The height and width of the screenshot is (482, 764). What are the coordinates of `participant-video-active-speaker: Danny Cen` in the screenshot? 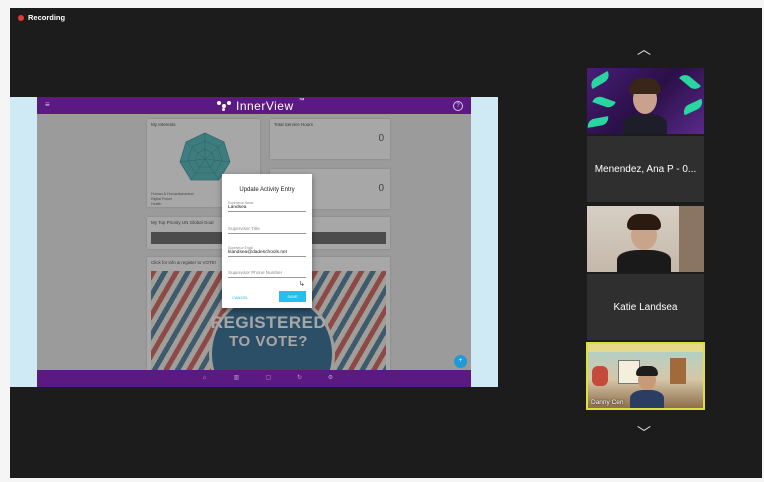 It's located at (645, 376).